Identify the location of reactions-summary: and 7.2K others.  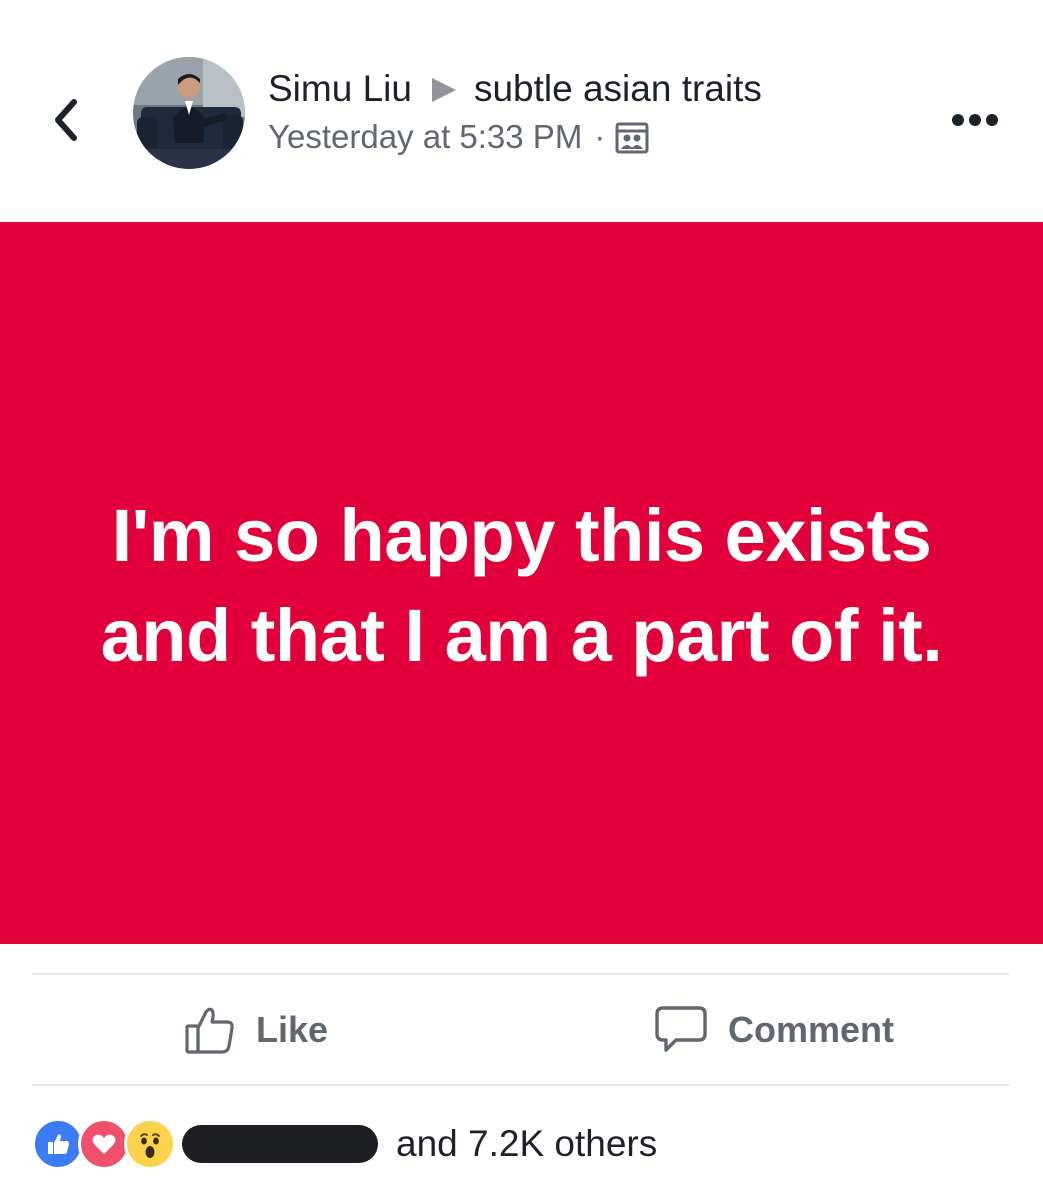
(344, 1144).